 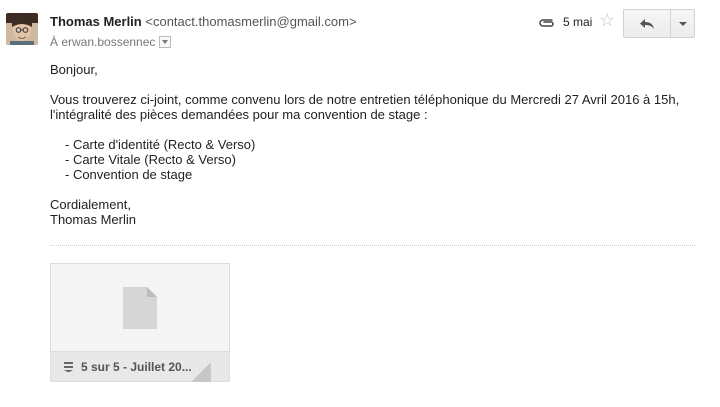 I want to click on list-item: - Carte Vitale (Recto & Verso), so click(x=150, y=159).